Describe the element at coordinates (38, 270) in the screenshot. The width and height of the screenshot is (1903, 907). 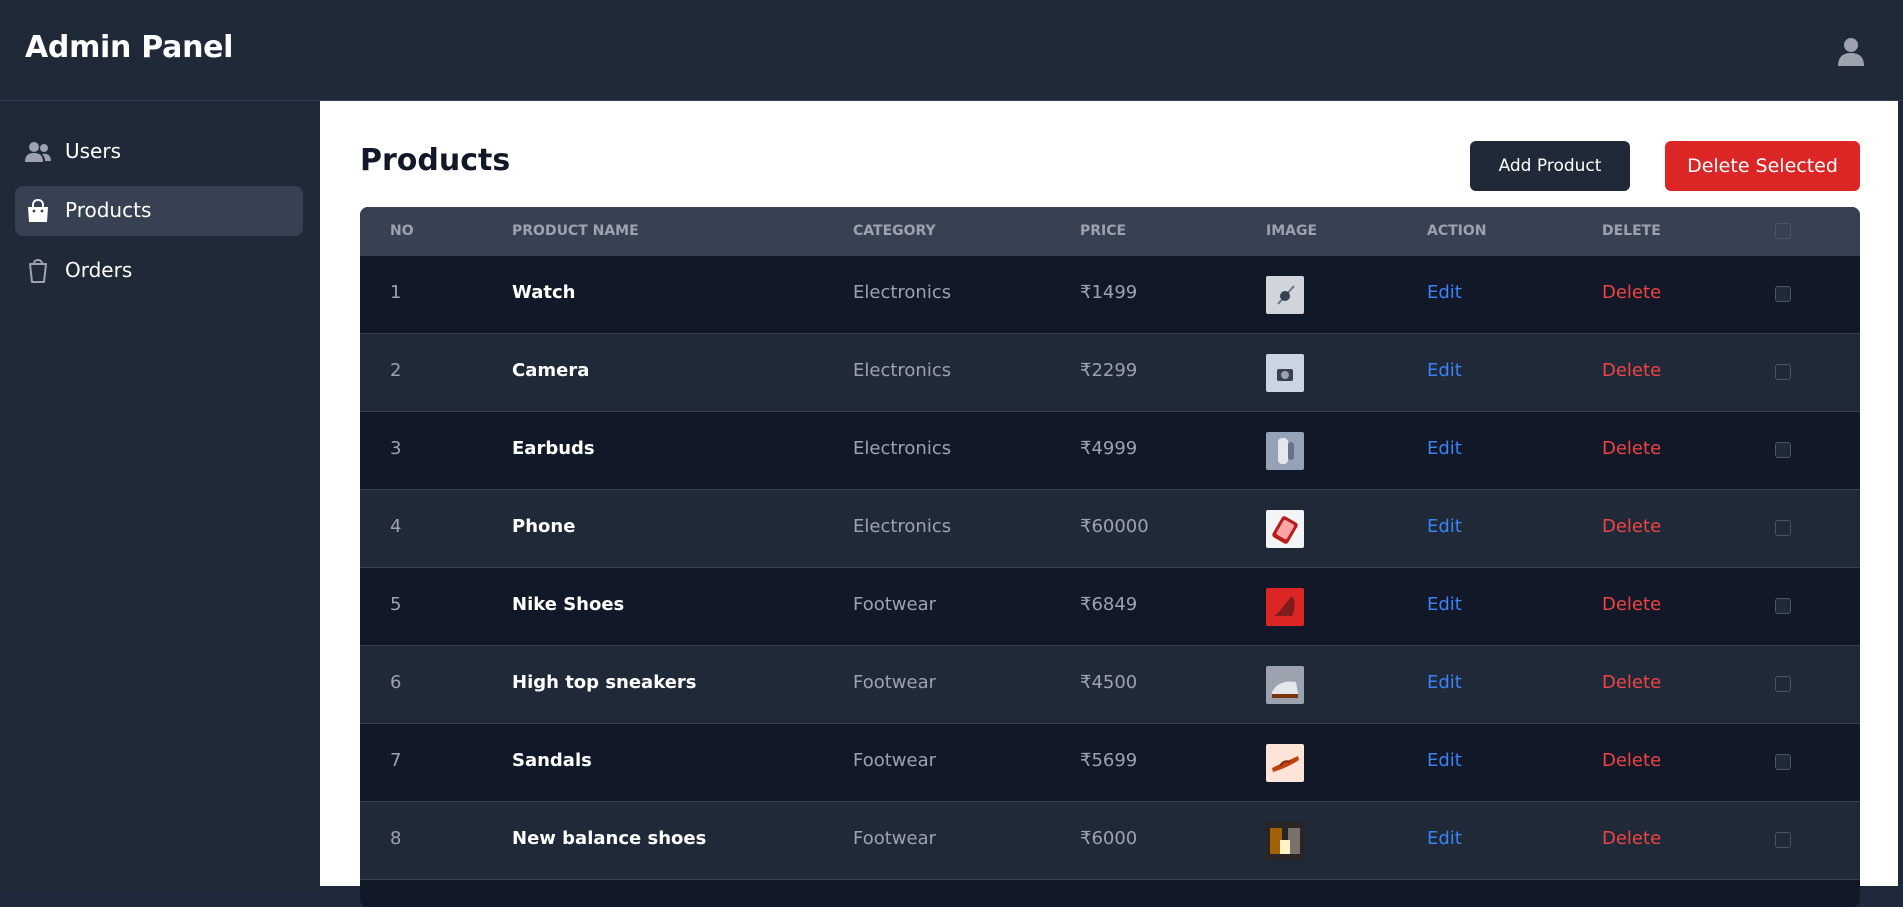
I see `cart-icon` at that location.